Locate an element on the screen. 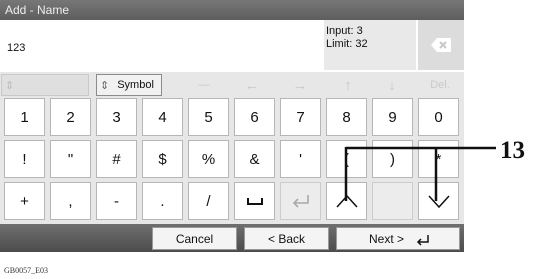 This screenshot has height=279, width=544. cursor-right-button: → is located at coordinates (300, 85).